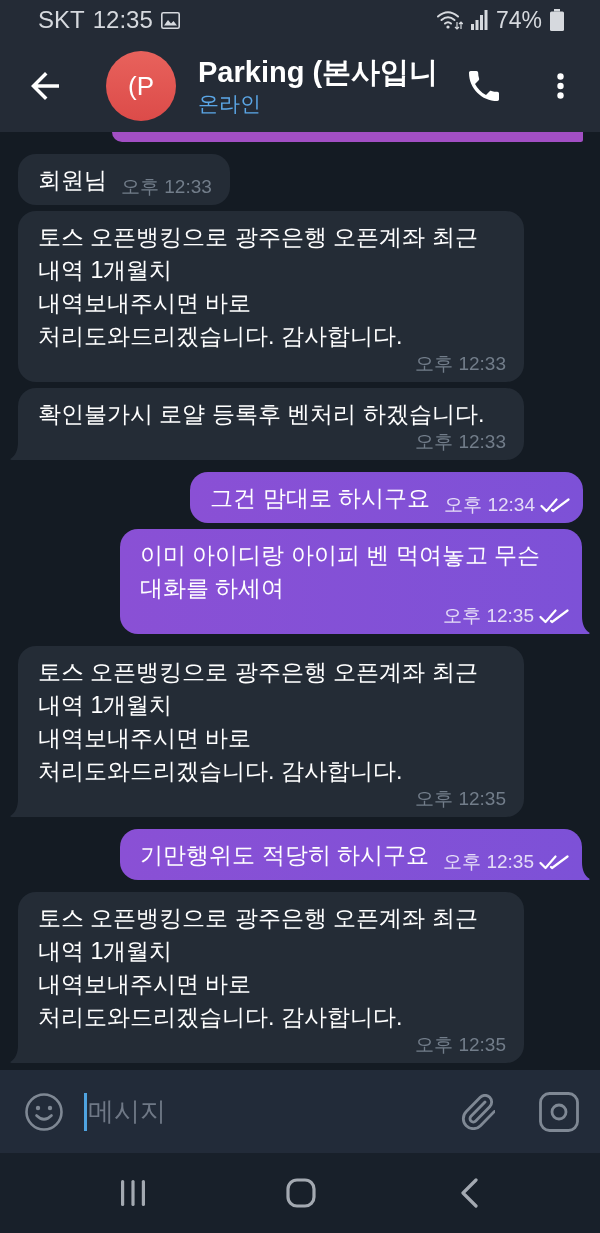 Image resolution: width=600 pixels, height=1233 pixels. What do you see at coordinates (285, 855) in the screenshot?
I see `message-text: 기만행위도 적당히 하시구요` at bounding box center [285, 855].